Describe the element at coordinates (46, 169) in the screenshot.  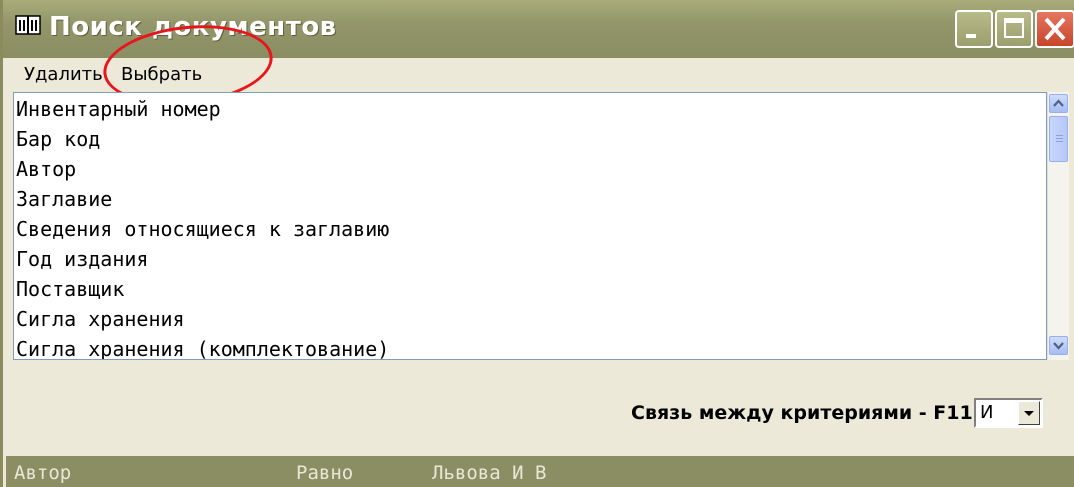
I see `list-item: Автор` at that location.